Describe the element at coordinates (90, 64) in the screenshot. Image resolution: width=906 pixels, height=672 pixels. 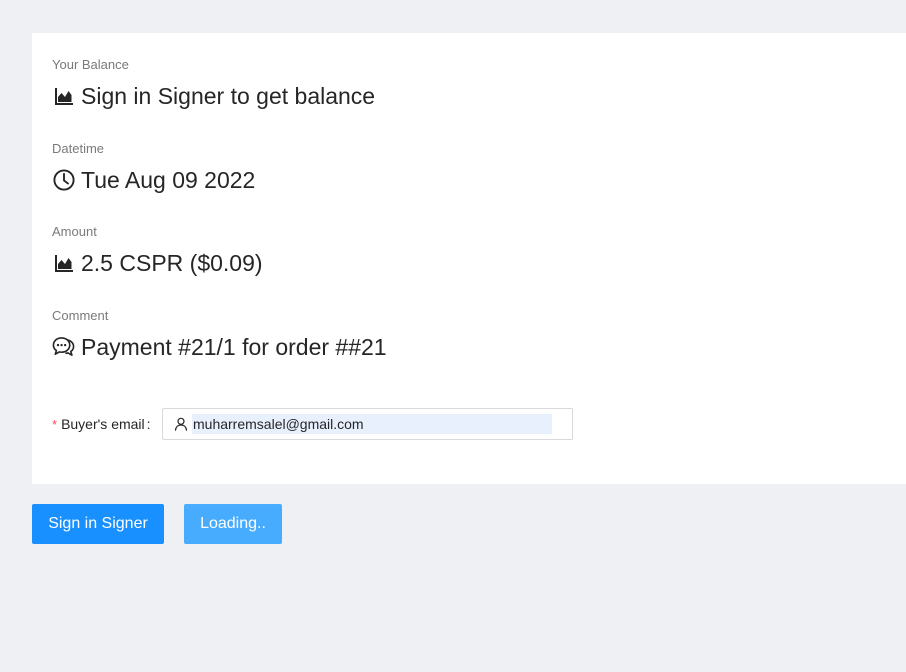
I see `balance-label: Your Balance` at that location.